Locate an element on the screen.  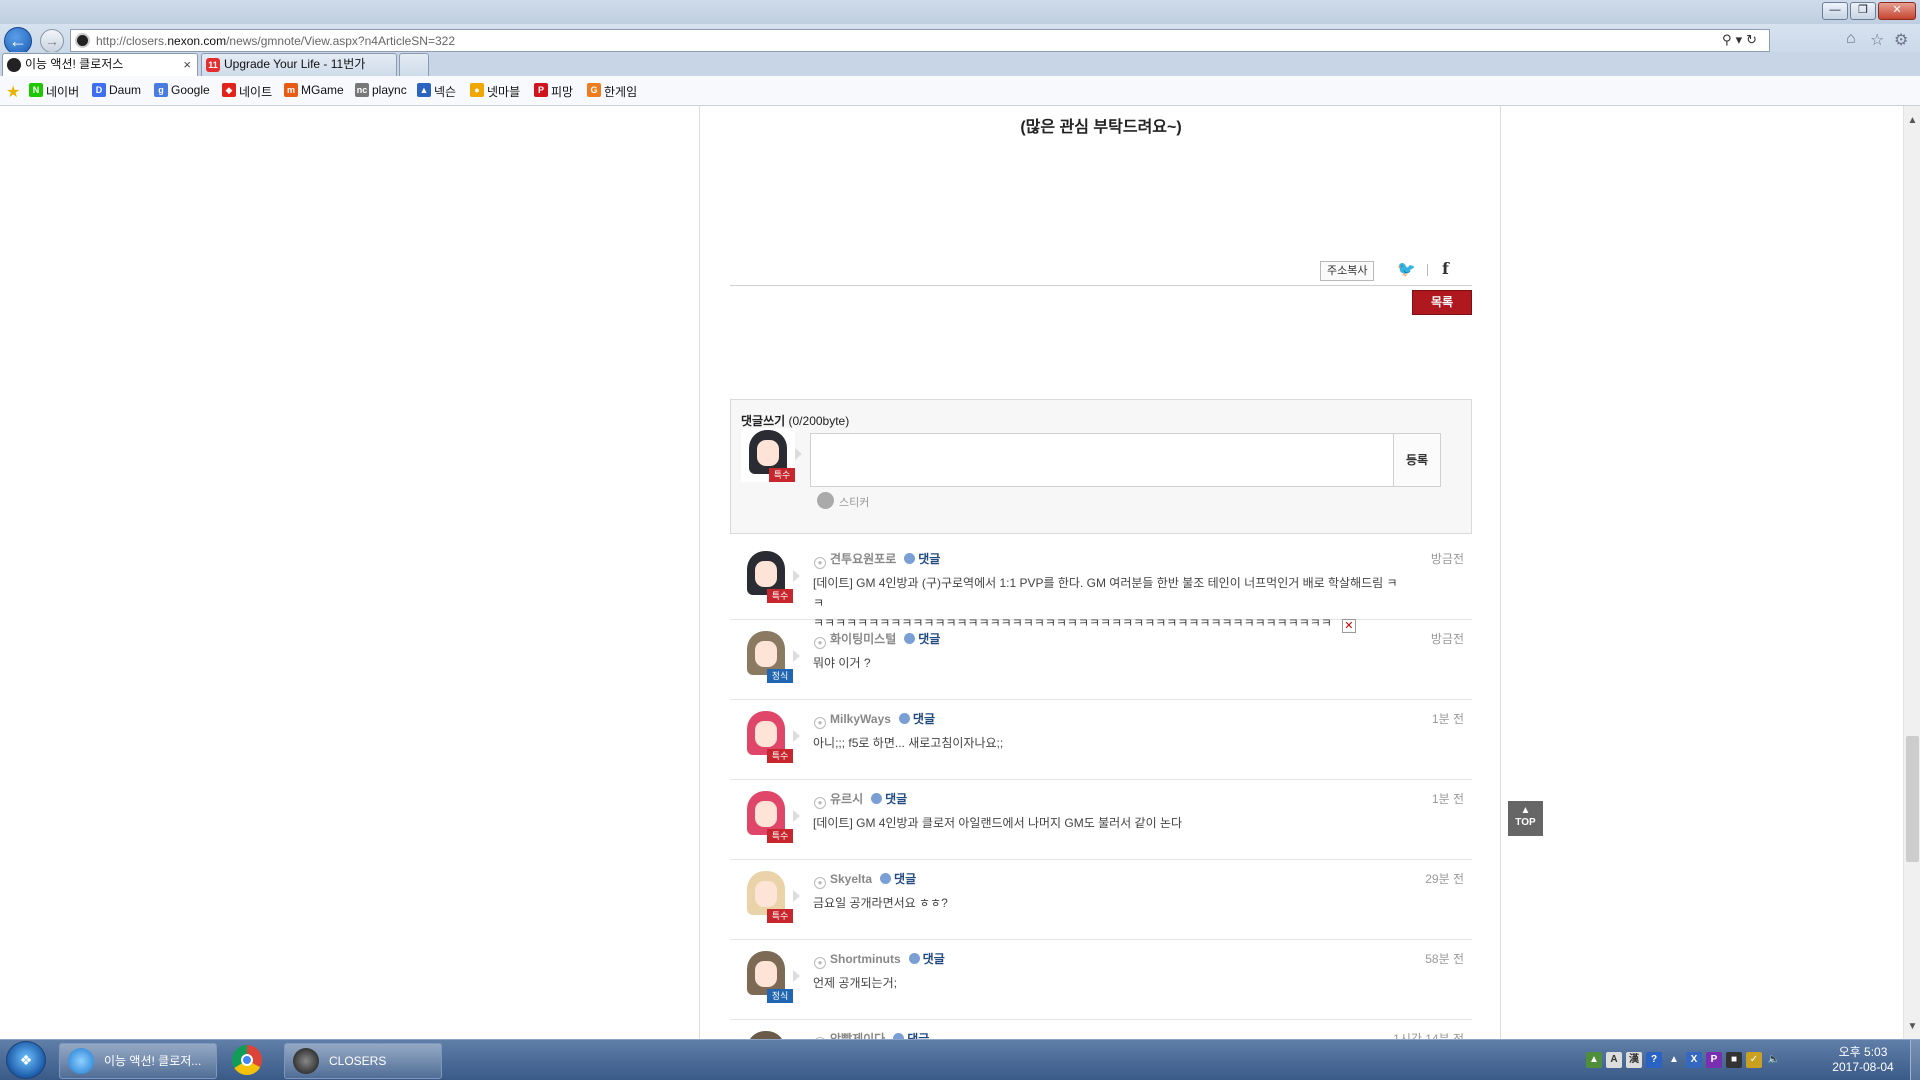
comment-meta: ● 유르시 댓글 is located at coordinates (860, 799).